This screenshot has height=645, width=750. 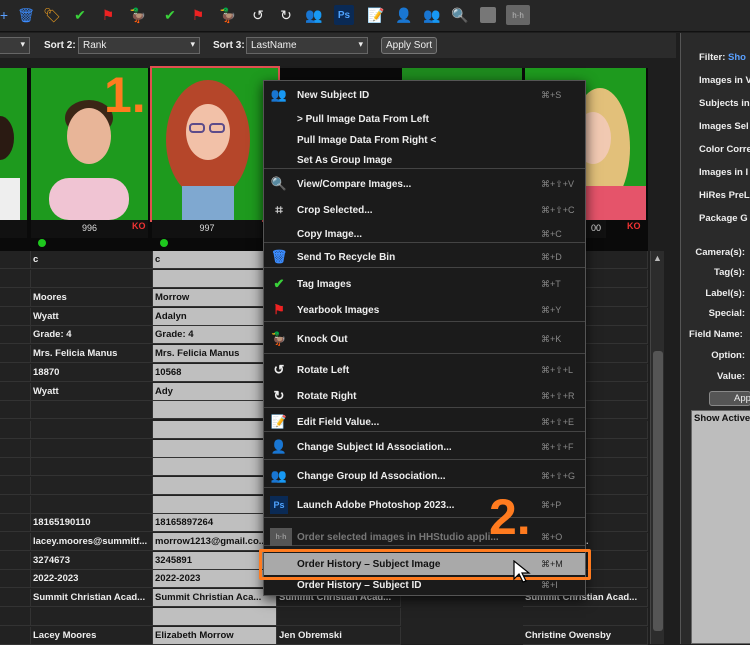 What do you see at coordinates (307, 45) in the screenshot?
I see `sort3-select: LastName ▾` at bounding box center [307, 45].